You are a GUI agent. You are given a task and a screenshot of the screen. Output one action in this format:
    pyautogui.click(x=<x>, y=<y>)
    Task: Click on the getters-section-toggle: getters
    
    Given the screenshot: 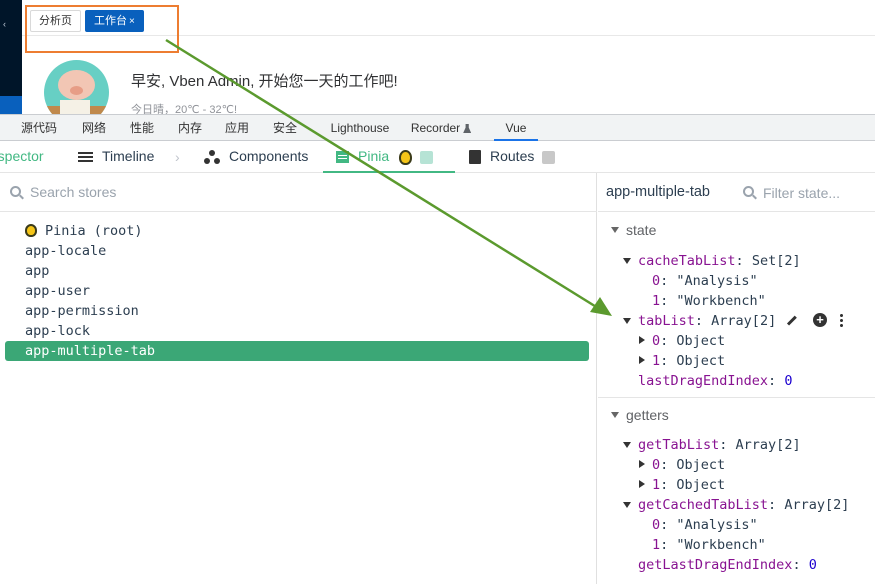 What is the action you would take?
    pyautogui.click(x=633, y=415)
    